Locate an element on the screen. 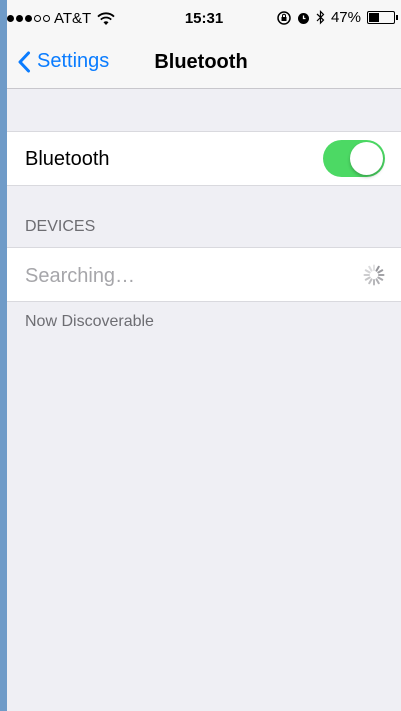  devices-section-header: DEVICES is located at coordinates (60, 226).